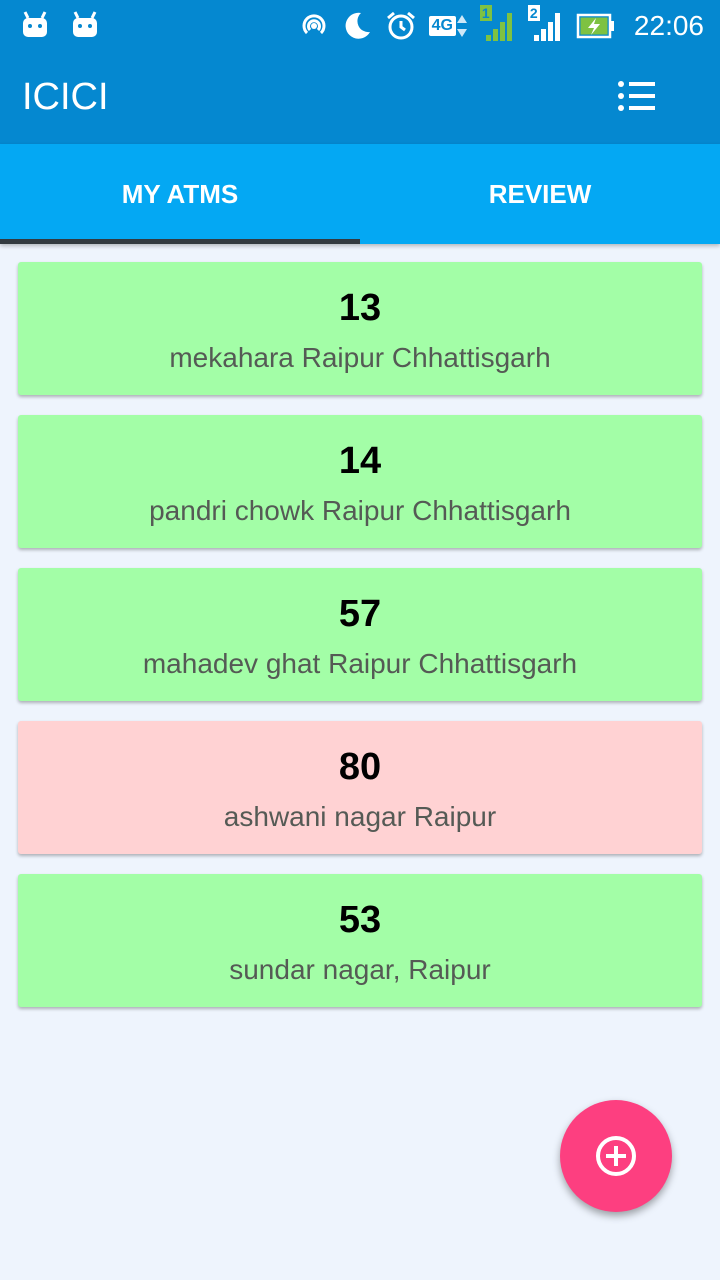 The height and width of the screenshot is (1280, 720). Describe the element at coordinates (497, 24) in the screenshot. I see `sim1-signal-icon: 1` at that location.